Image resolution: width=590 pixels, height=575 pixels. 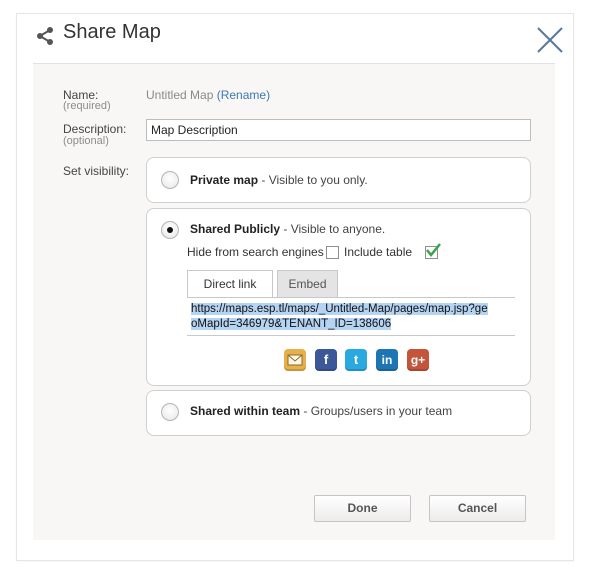 What do you see at coordinates (376, 411) in the screenshot?
I see `shared-within-team-desc: - Groups/users in your team` at bounding box center [376, 411].